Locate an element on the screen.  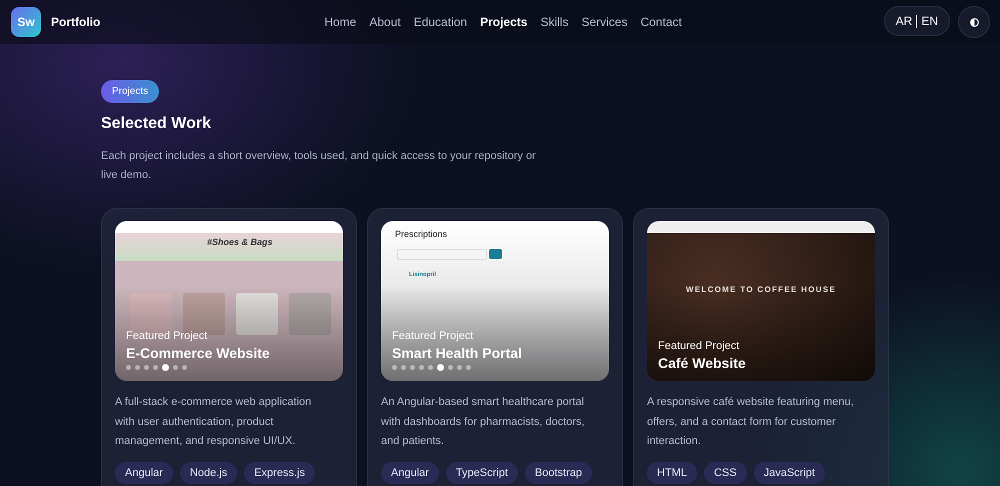
language-option: EN is located at coordinates (929, 21).